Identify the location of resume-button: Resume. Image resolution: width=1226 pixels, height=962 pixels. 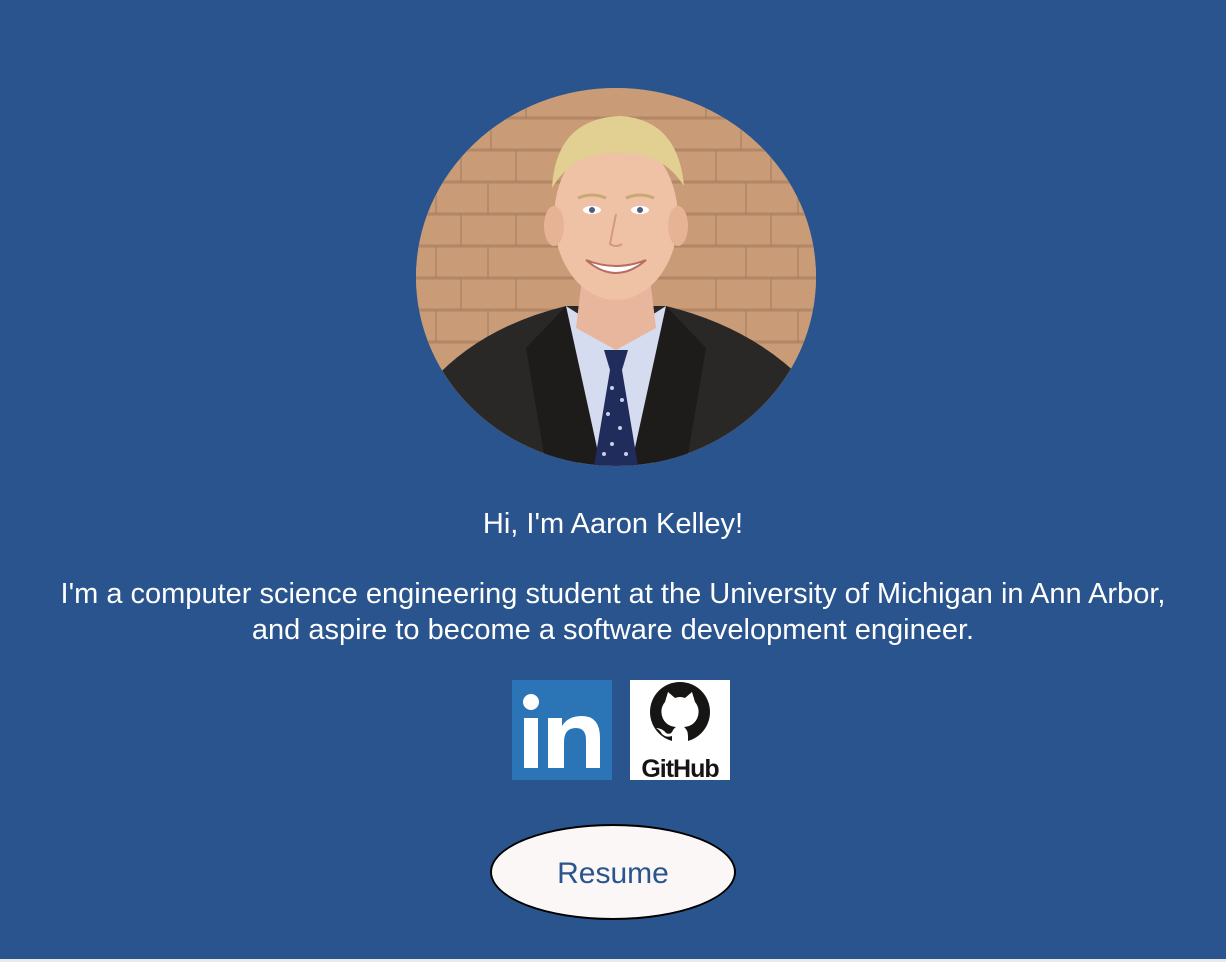
(613, 872).